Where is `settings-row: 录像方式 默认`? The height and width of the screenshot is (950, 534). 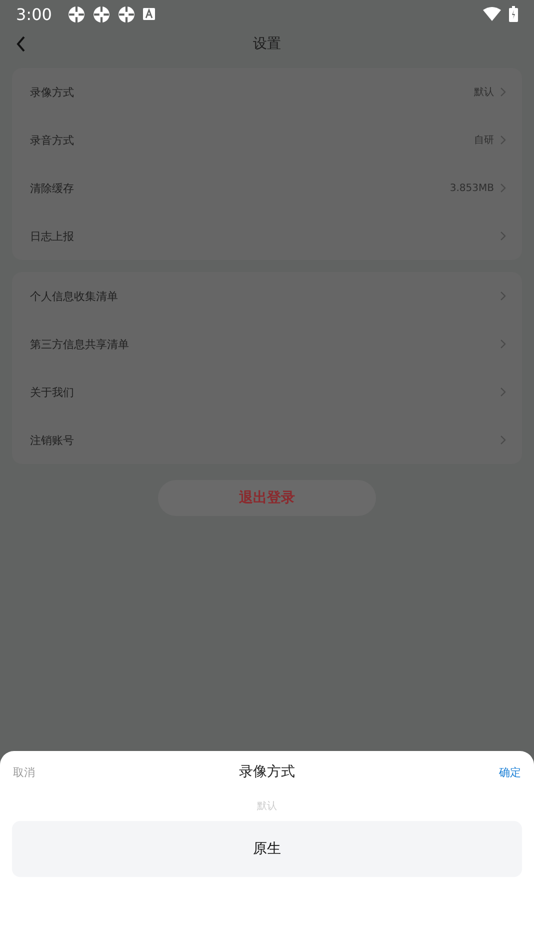
settings-row: 录像方式 默认 is located at coordinates (267, 92).